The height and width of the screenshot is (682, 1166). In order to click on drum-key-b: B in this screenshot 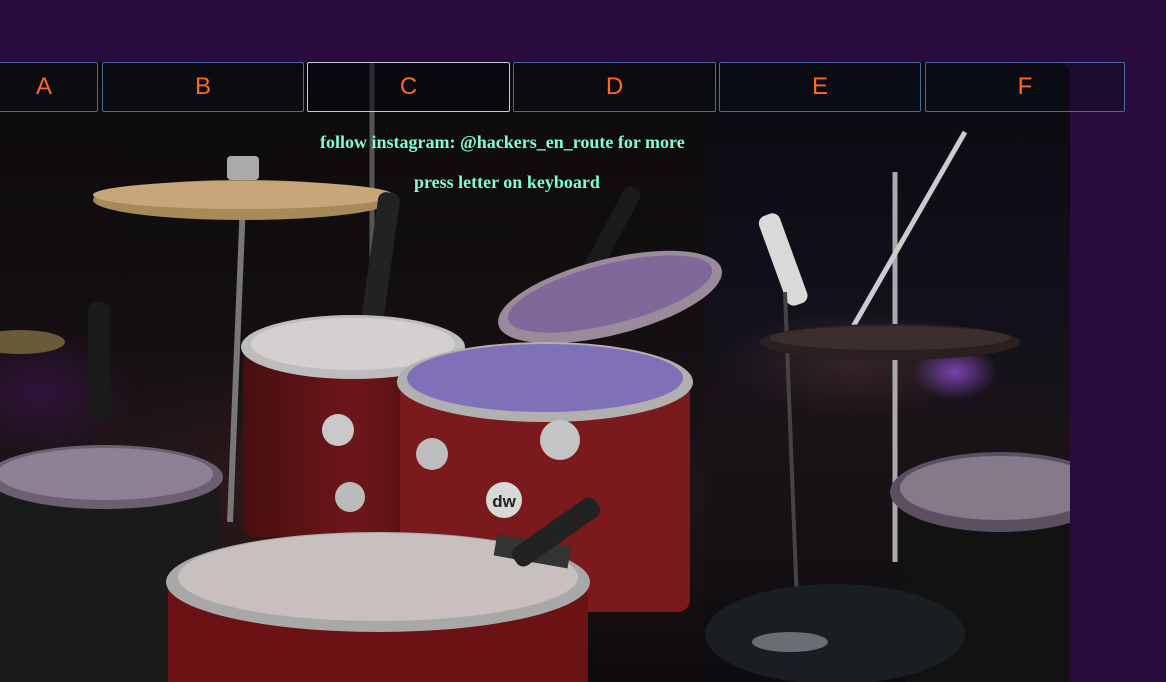, I will do `click(203, 87)`.